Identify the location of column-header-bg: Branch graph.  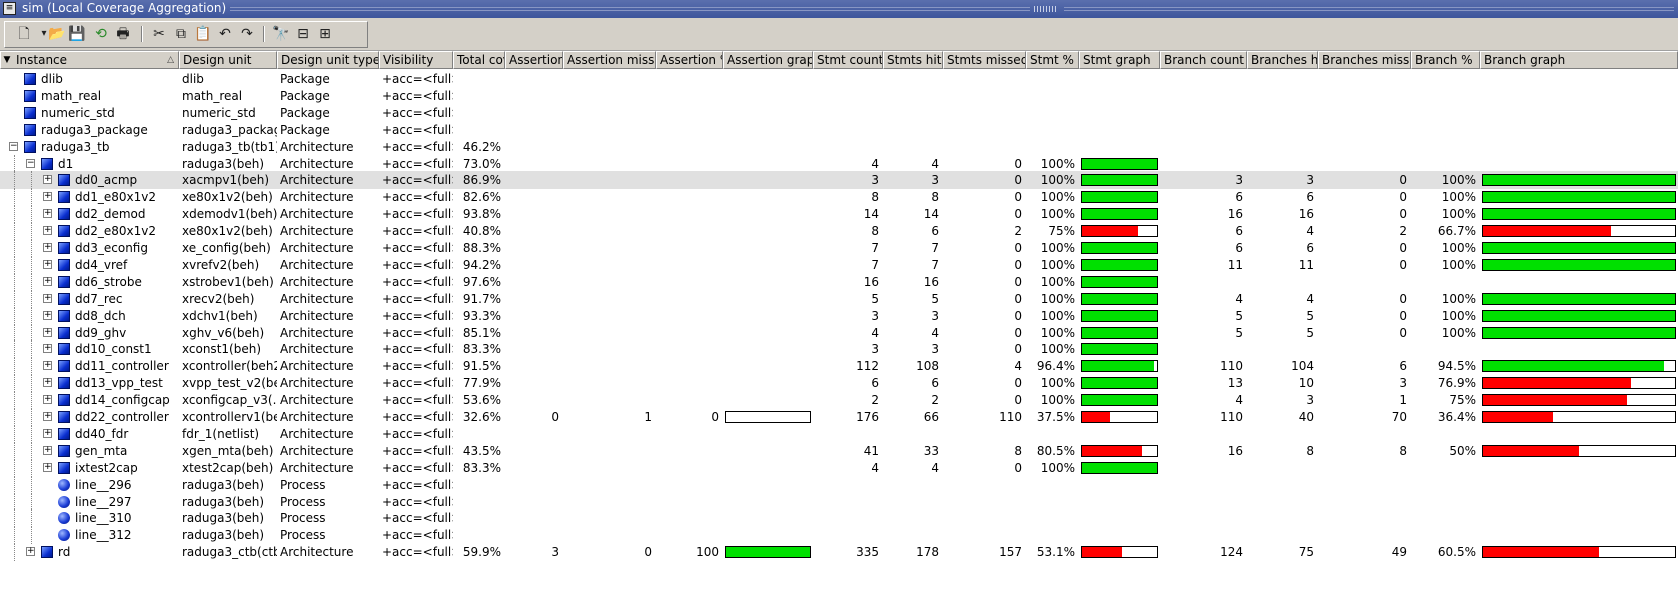
(1579, 60).